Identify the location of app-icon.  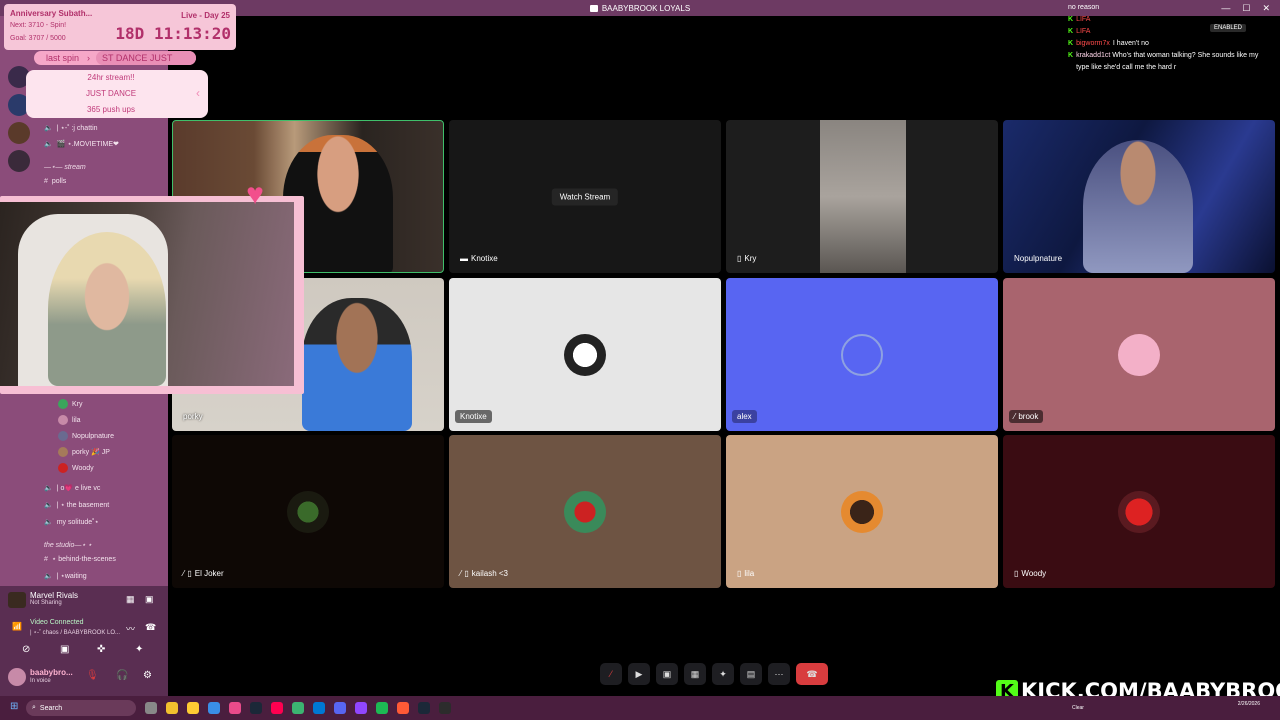
(235, 708).